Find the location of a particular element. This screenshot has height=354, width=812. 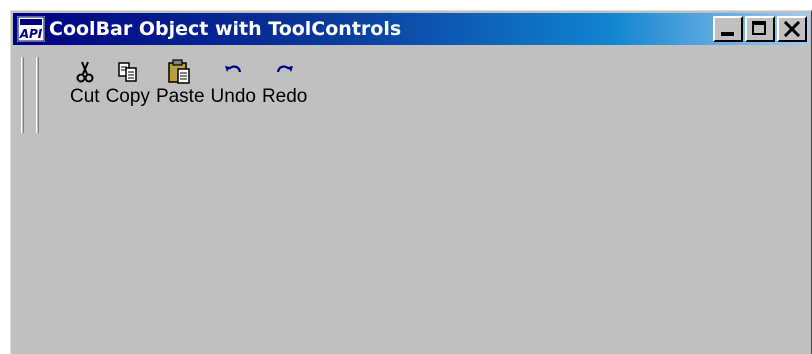

copy-label: Copy is located at coordinates (127, 96).